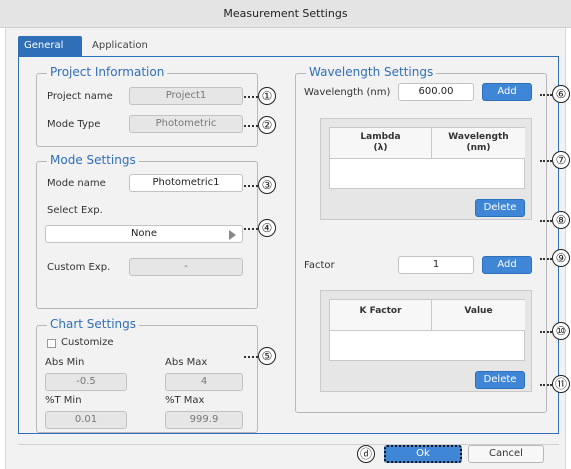 The width and height of the screenshot is (571, 469). What do you see at coordinates (267, 228) in the screenshot?
I see `callout-4: ④` at bounding box center [267, 228].